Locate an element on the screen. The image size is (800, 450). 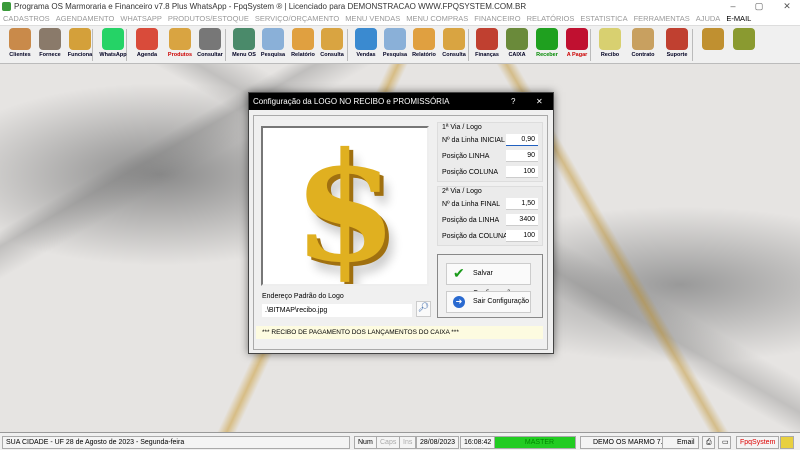
toolbar-label: Recibo is located at coordinates (610, 55).